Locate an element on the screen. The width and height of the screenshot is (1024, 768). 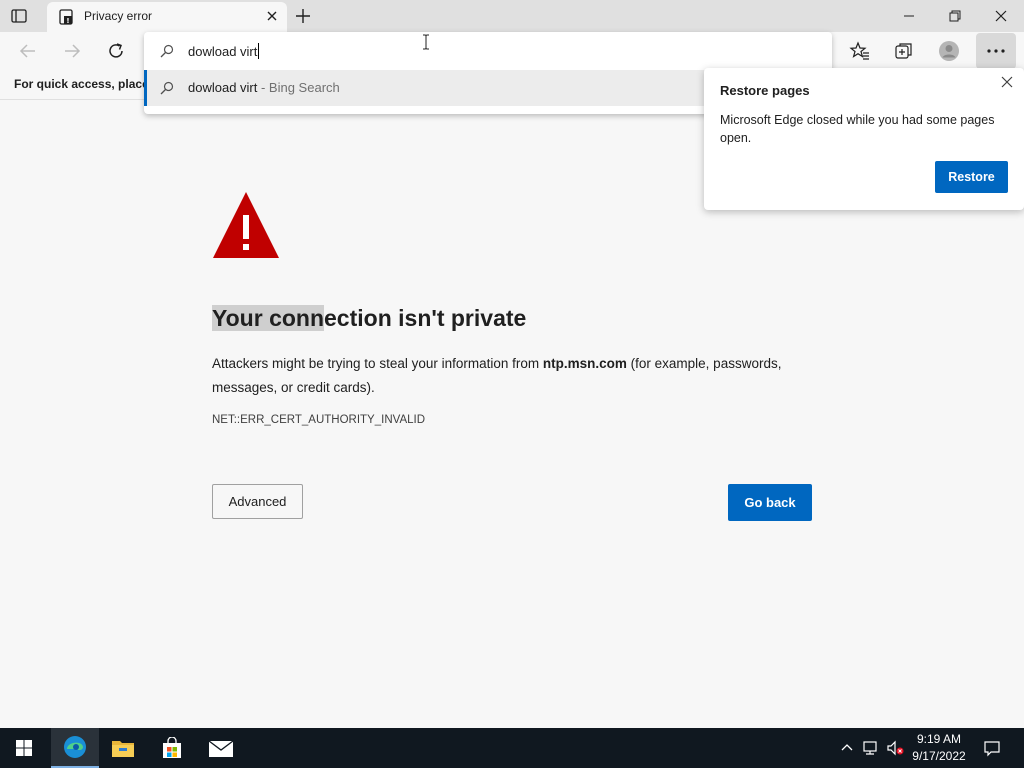
close-window-button is located at coordinates (1001, 16).